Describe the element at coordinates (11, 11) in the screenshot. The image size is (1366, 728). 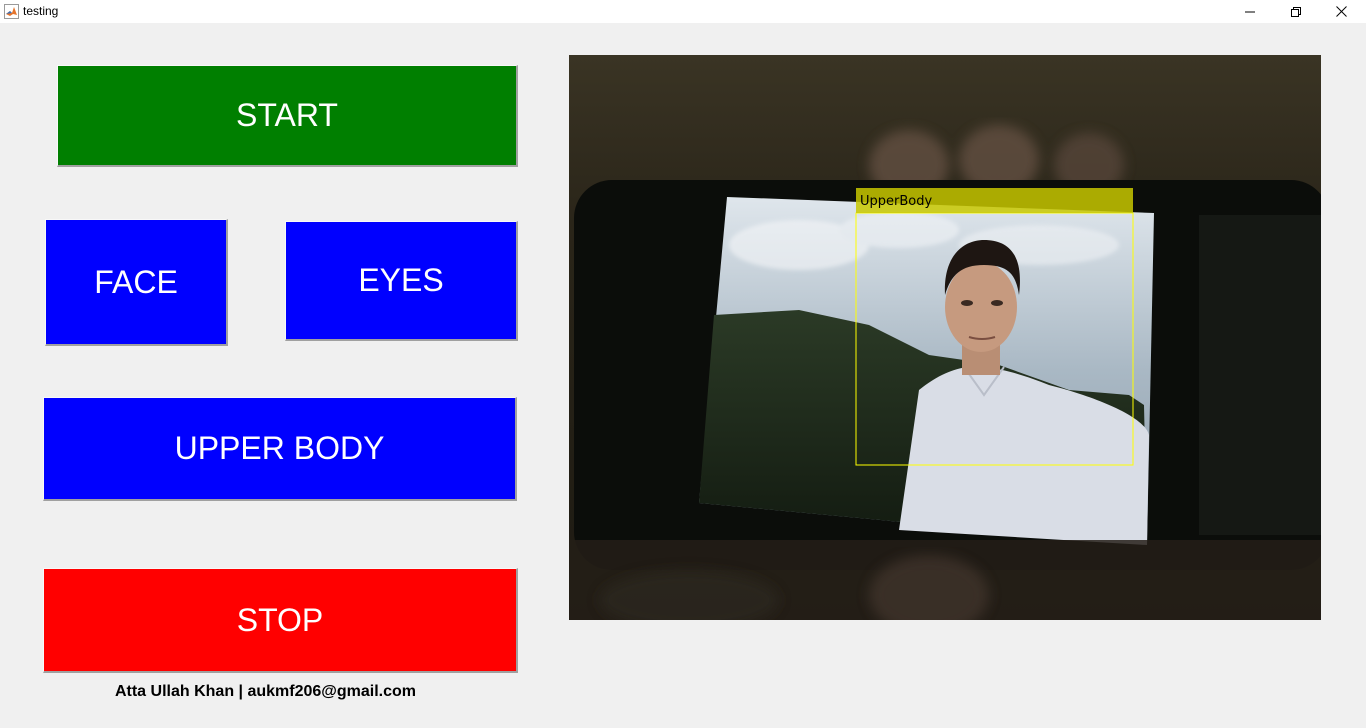
I see `matlab-logo-icon` at that location.